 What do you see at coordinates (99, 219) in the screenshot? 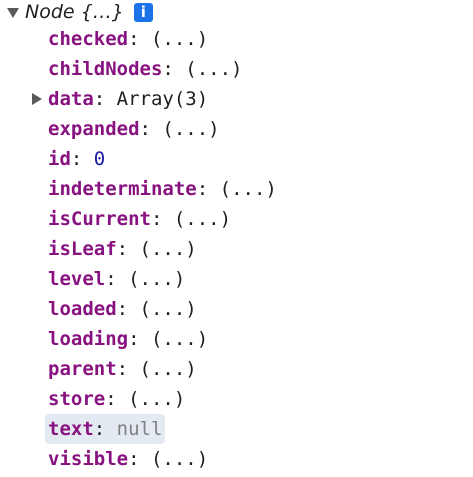
I see `property-key: isCurrent` at bounding box center [99, 219].